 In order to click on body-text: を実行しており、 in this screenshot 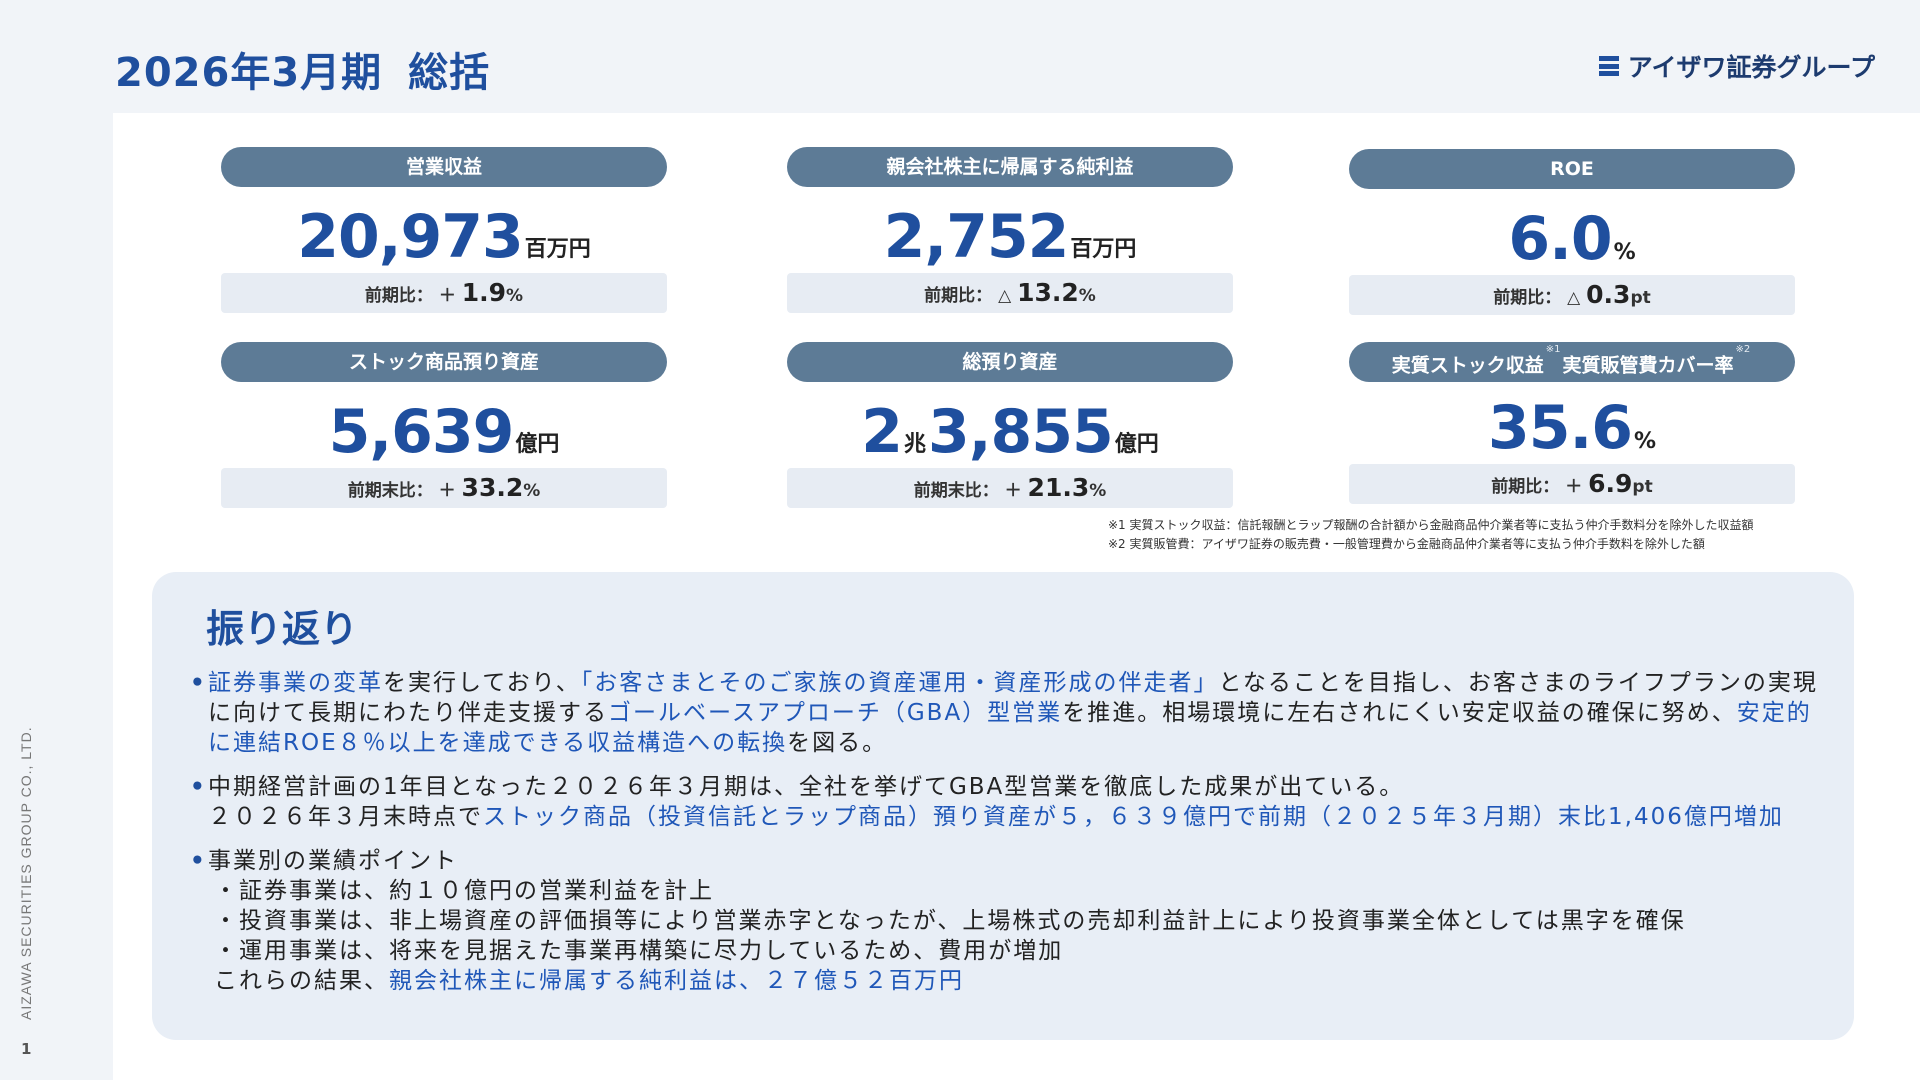, I will do `click(482, 683)`.